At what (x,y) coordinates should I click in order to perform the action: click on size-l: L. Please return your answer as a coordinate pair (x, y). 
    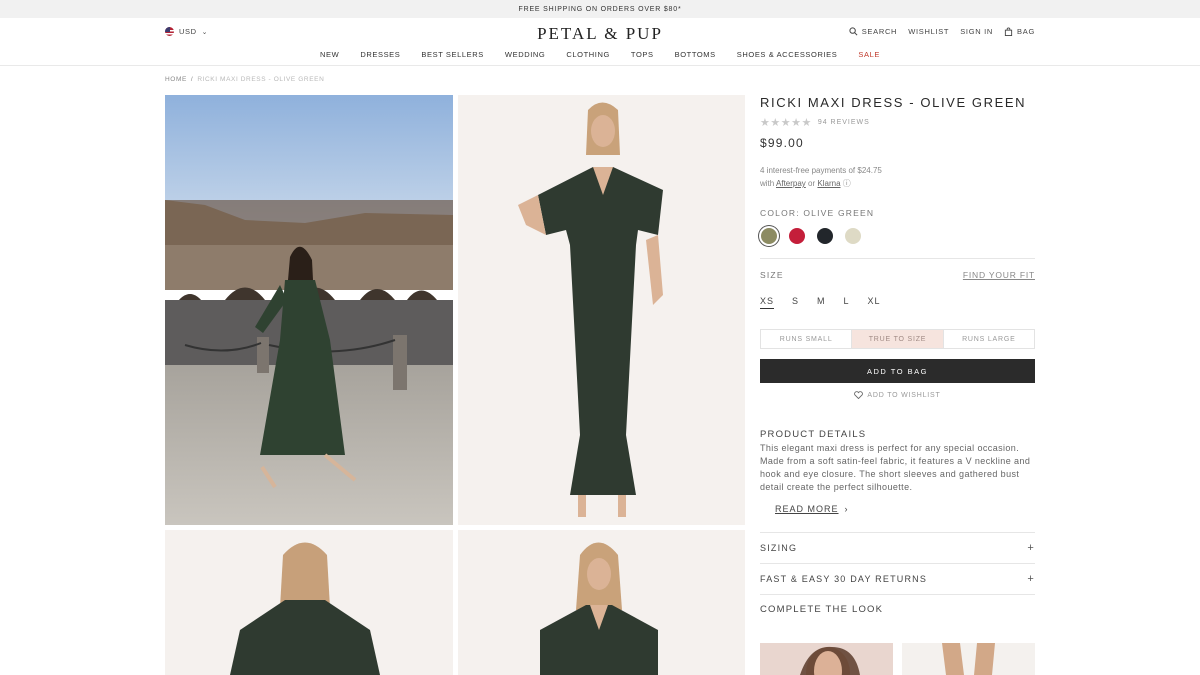
    Looking at the image, I should click on (847, 302).